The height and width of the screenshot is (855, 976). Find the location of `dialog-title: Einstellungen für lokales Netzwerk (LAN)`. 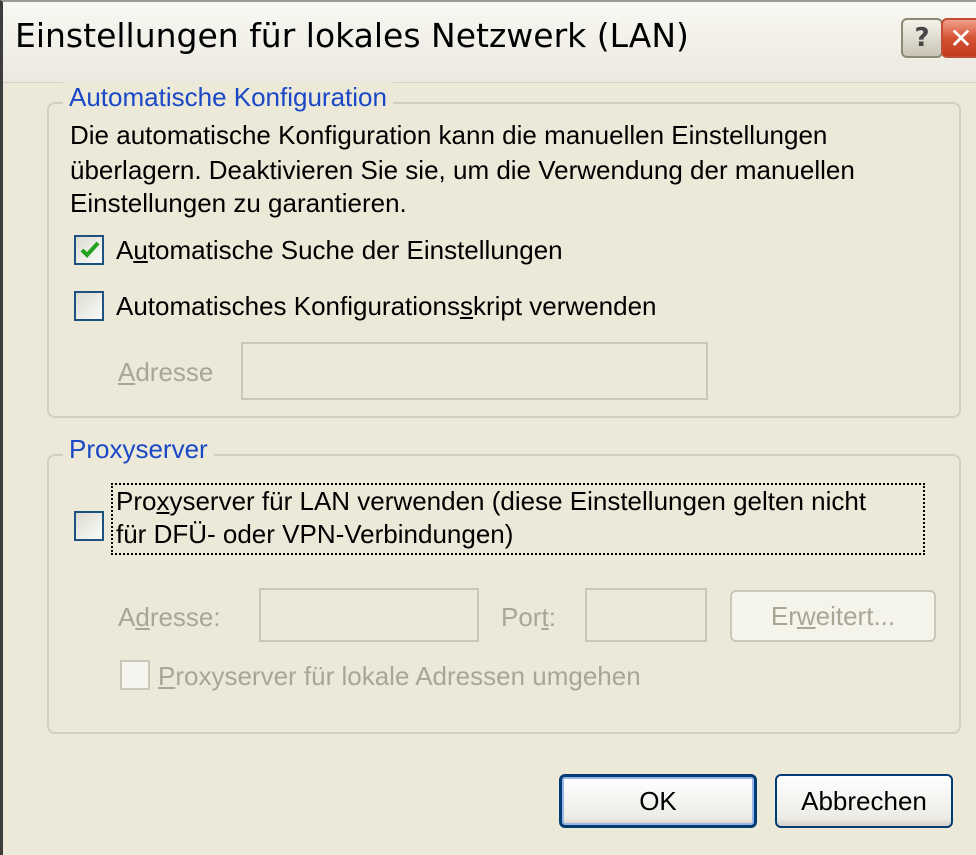

dialog-title: Einstellungen für lokales Netzwerk (LAN) is located at coordinates (352, 35).